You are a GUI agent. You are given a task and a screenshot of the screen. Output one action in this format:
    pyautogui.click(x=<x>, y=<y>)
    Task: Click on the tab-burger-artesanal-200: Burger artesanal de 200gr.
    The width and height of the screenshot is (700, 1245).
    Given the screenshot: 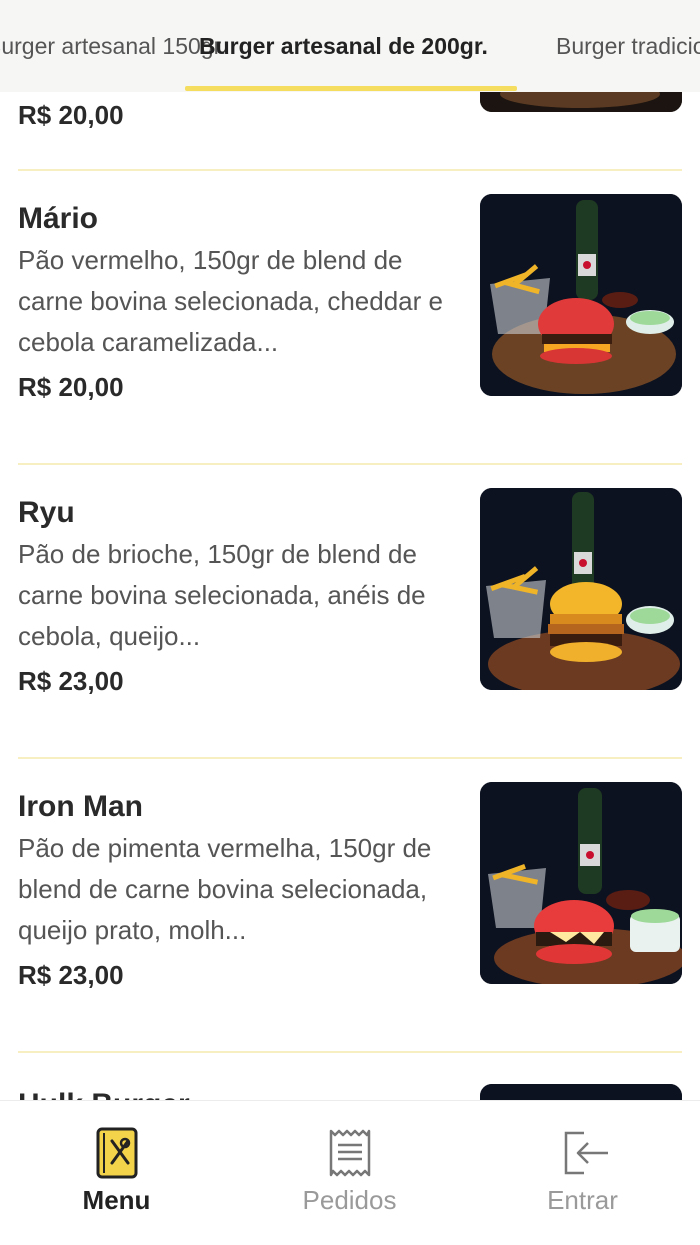 What is the action you would take?
    pyautogui.click(x=343, y=46)
    